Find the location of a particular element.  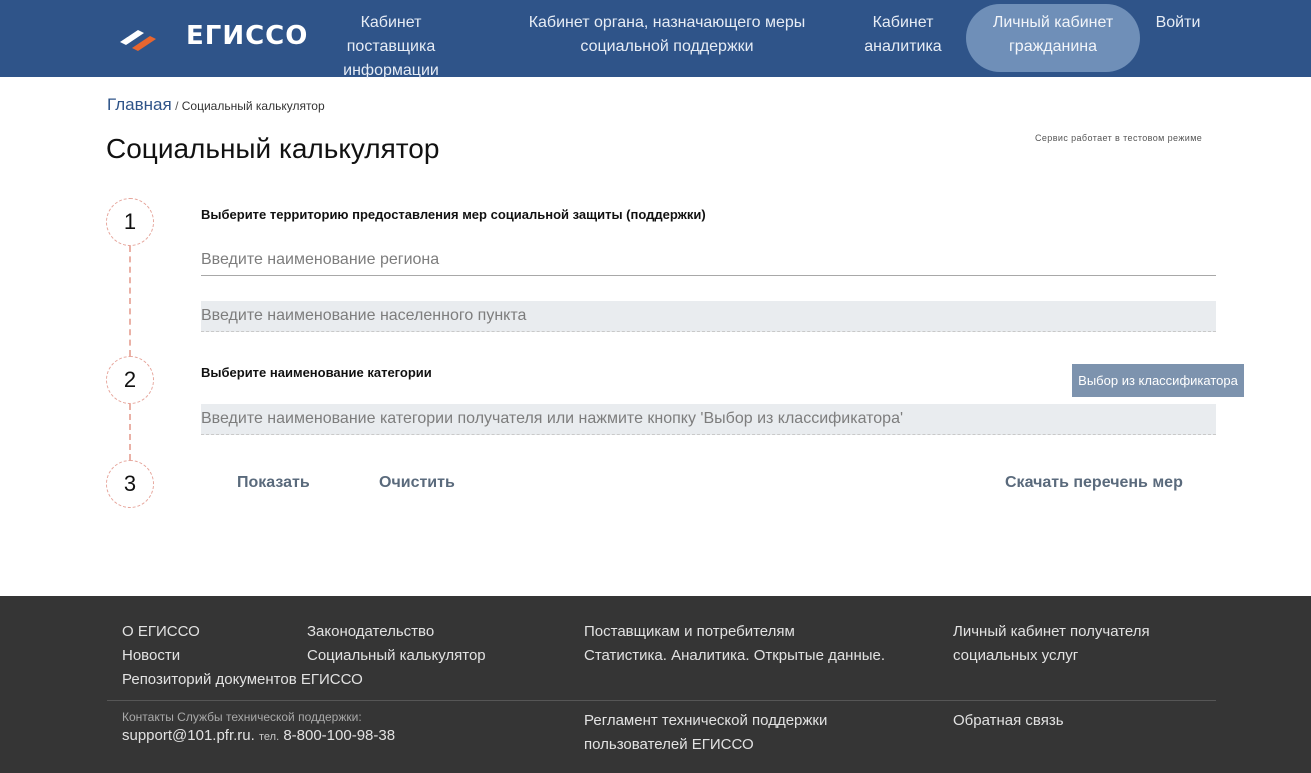

nav-analyst-cabinet-line1: Кабинет is located at coordinates (903, 22).